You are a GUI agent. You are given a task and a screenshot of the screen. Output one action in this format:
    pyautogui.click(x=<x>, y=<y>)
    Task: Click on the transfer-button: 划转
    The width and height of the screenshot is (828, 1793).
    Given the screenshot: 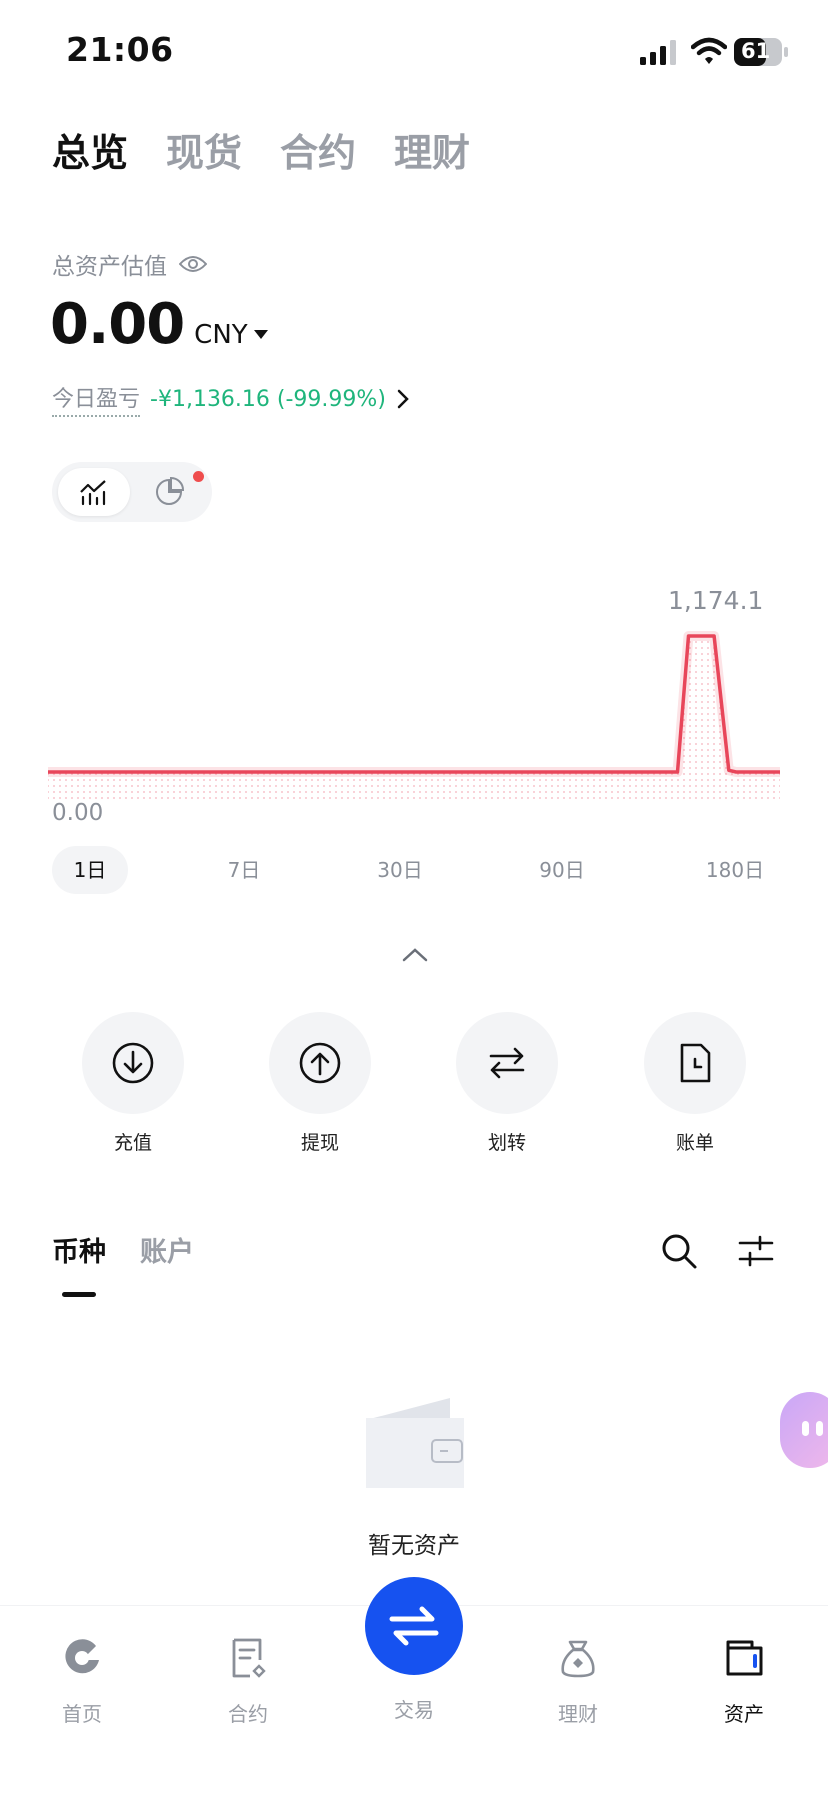 What is the action you would take?
    pyautogui.click(x=507, y=1083)
    